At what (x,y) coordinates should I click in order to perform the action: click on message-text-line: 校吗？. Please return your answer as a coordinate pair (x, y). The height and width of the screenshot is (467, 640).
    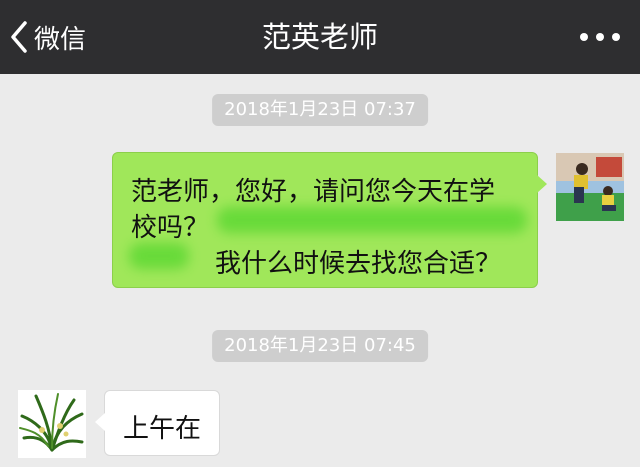
    Looking at the image, I should click on (170, 228).